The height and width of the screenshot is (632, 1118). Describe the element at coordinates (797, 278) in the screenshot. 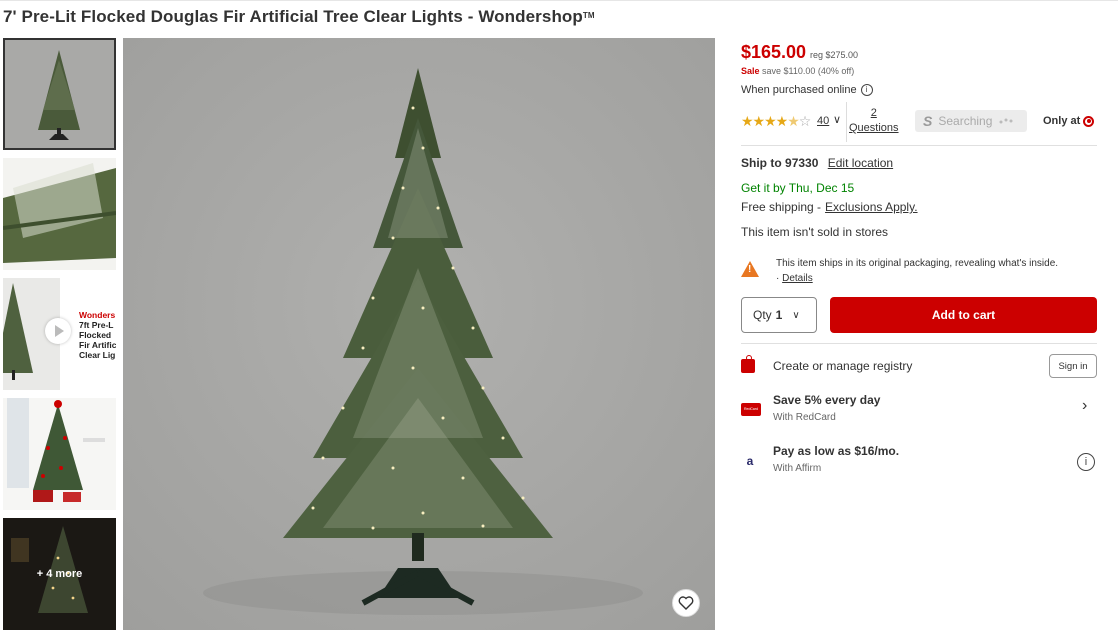

I see `details-link: Details` at that location.